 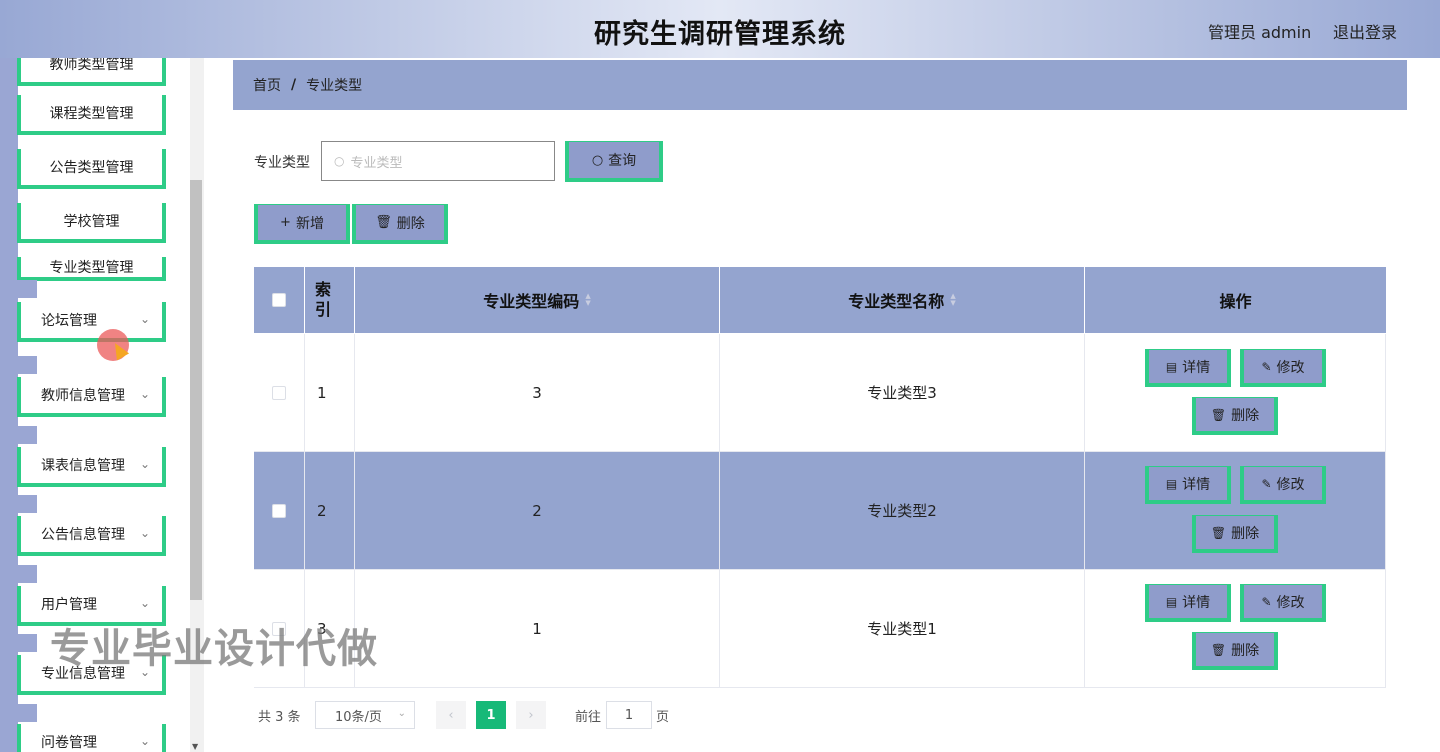 What do you see at coordinates (410, 223) in the screenshot?
I see `delete-button-label: 删除` at bounding box center [410, 223].